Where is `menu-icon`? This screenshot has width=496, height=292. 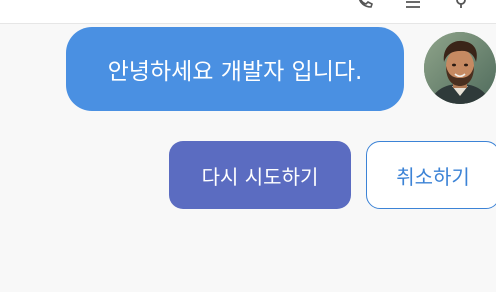 menu-icon is located at coordinates (413, 4).